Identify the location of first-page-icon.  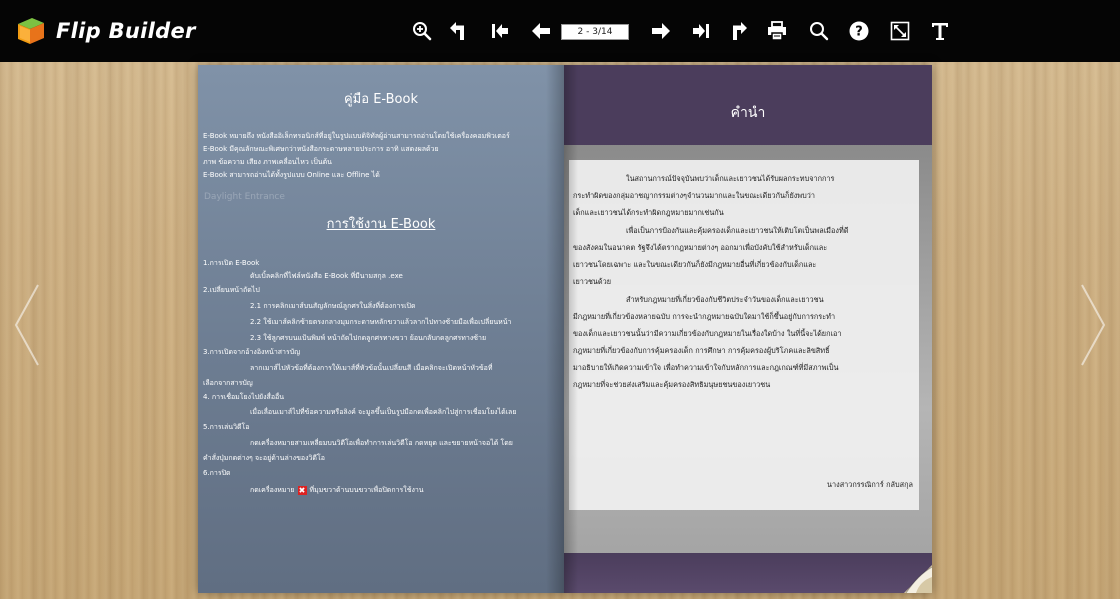
(500, 31).